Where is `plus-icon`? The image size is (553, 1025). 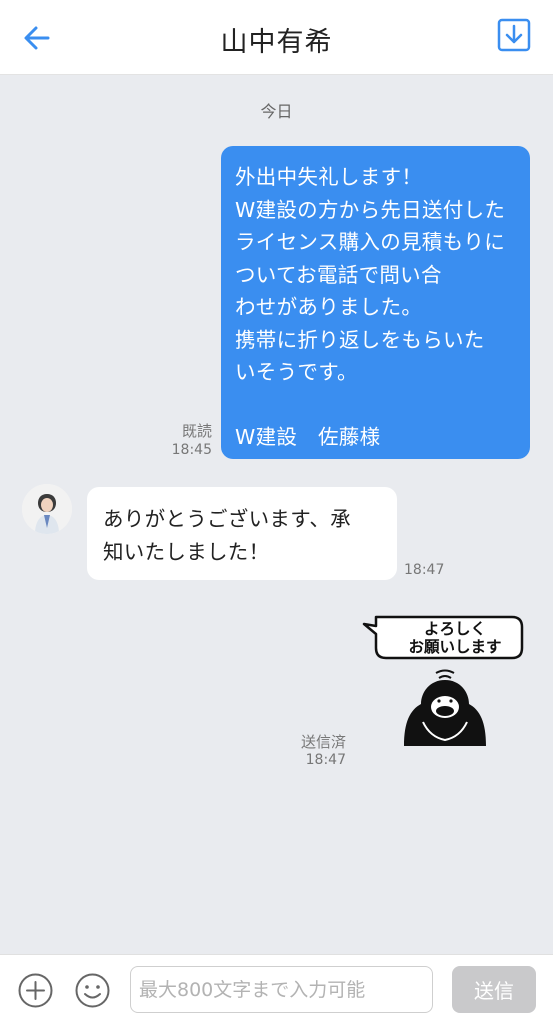
plus-icon is located at coordinates (35, 990).